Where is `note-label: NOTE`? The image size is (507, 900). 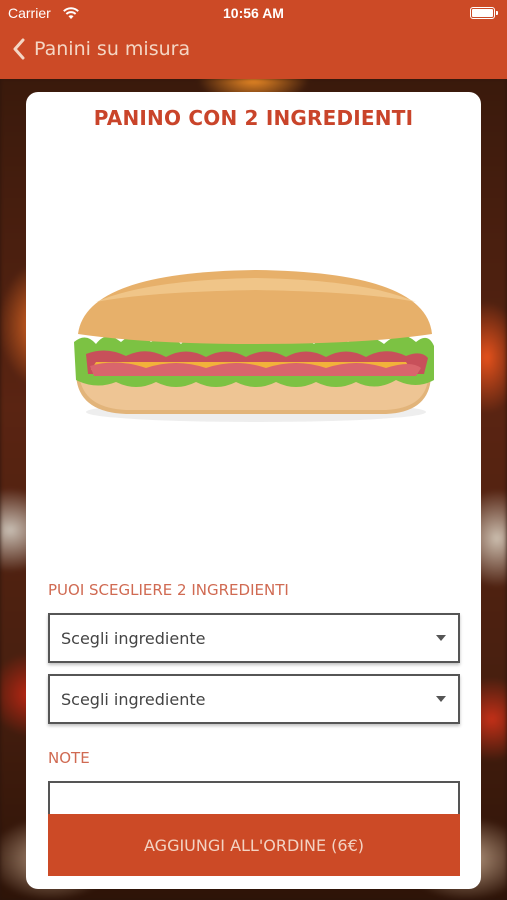 note-label: NOTE is located at coordinates (69, 758).